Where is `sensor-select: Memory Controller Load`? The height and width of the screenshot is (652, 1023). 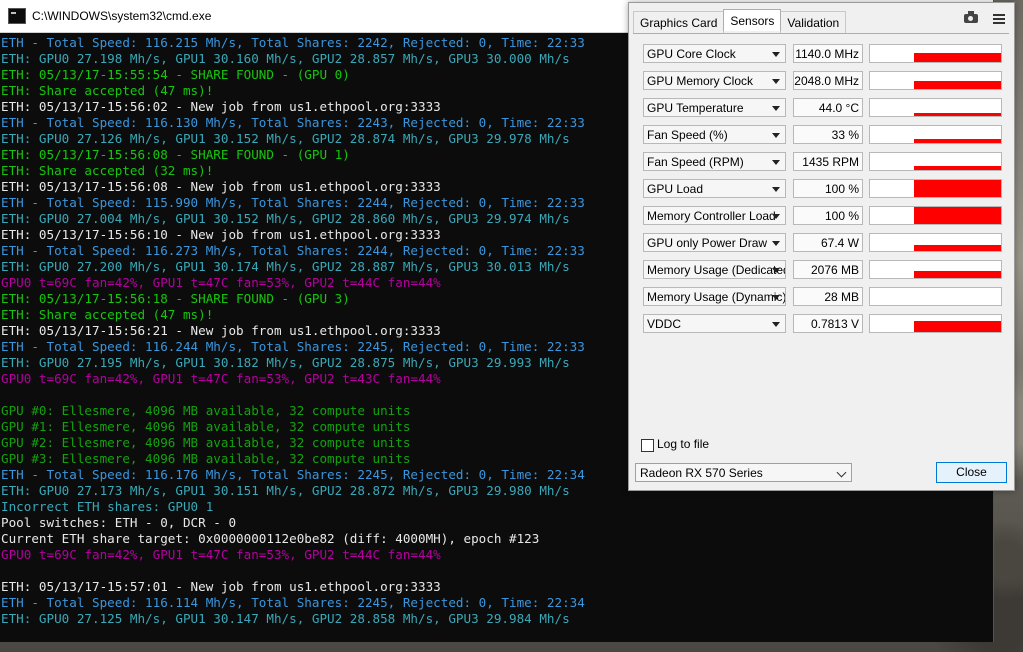
sensor-select: Memory Controller Load is located at coordinates (714, 215).